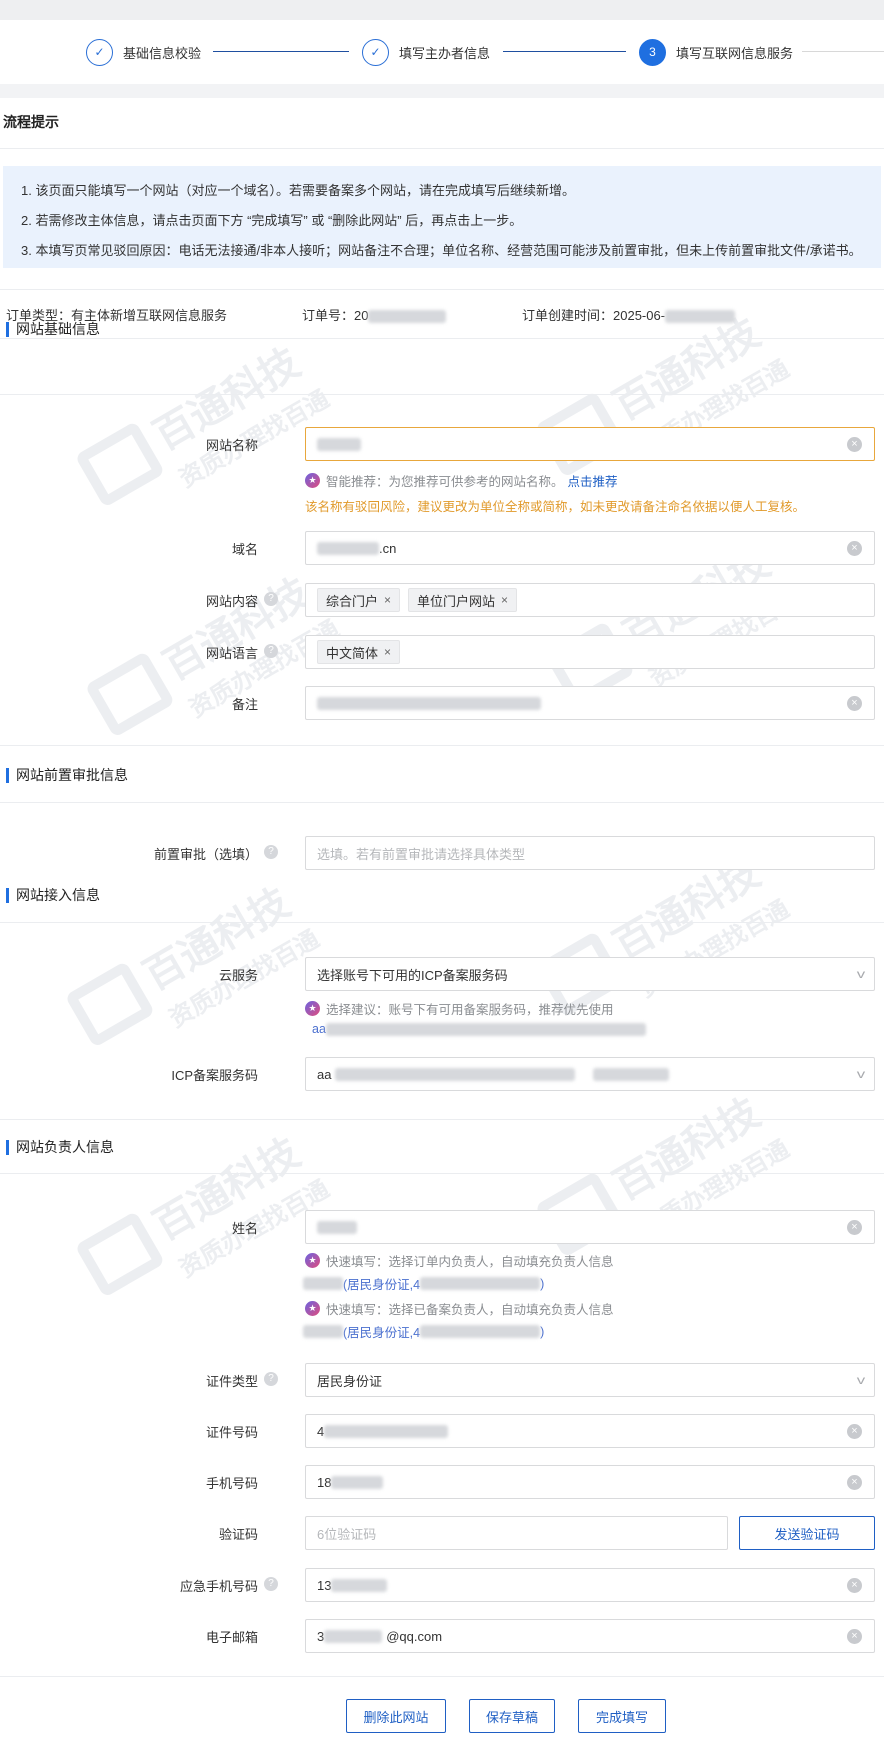  I want to click on delete-site-button: 删除此网站, so click(396, 1716).